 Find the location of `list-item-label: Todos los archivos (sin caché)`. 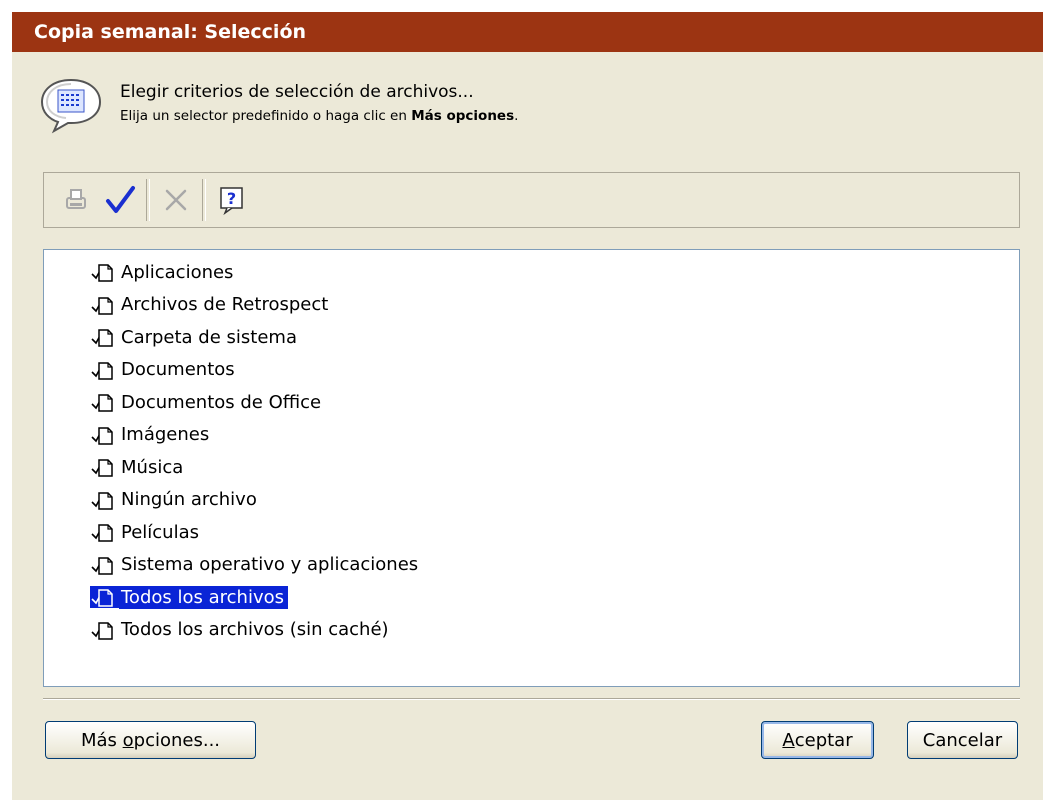

list-item-label: Todos los archivos (sin caché) is located at coordinates (255, 630).